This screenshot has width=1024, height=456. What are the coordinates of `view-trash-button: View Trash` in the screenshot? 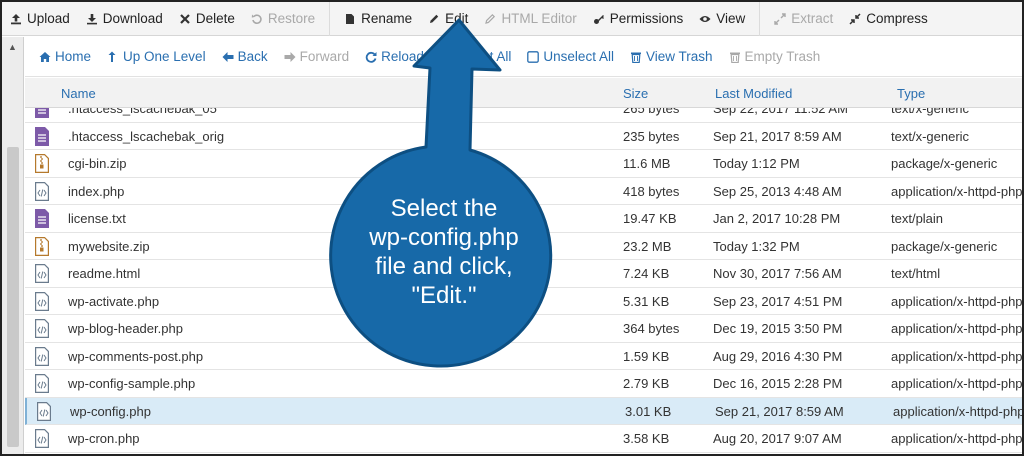 It's located at (671, 56).